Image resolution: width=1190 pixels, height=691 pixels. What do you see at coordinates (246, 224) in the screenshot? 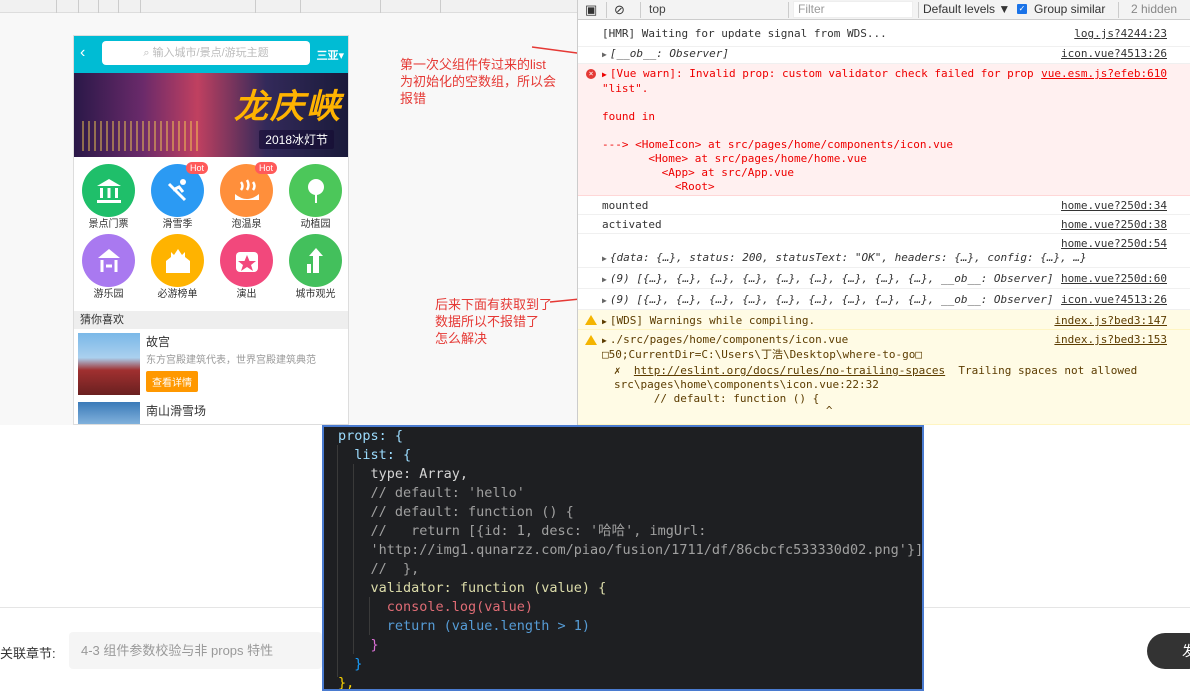
I see `category-label: 泡温泉` at bounding box center [246, 224].